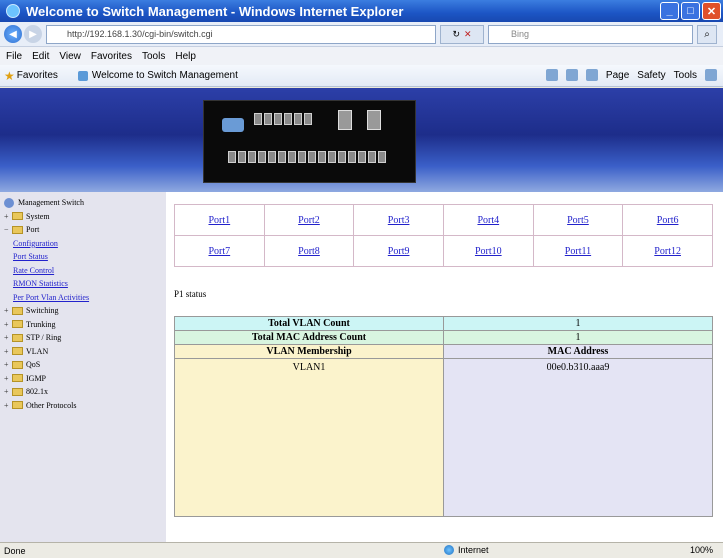 This screenshot has height=558, width=723. I want to click on vlan-membership-header: VLAN Membership, so click(309, 351).